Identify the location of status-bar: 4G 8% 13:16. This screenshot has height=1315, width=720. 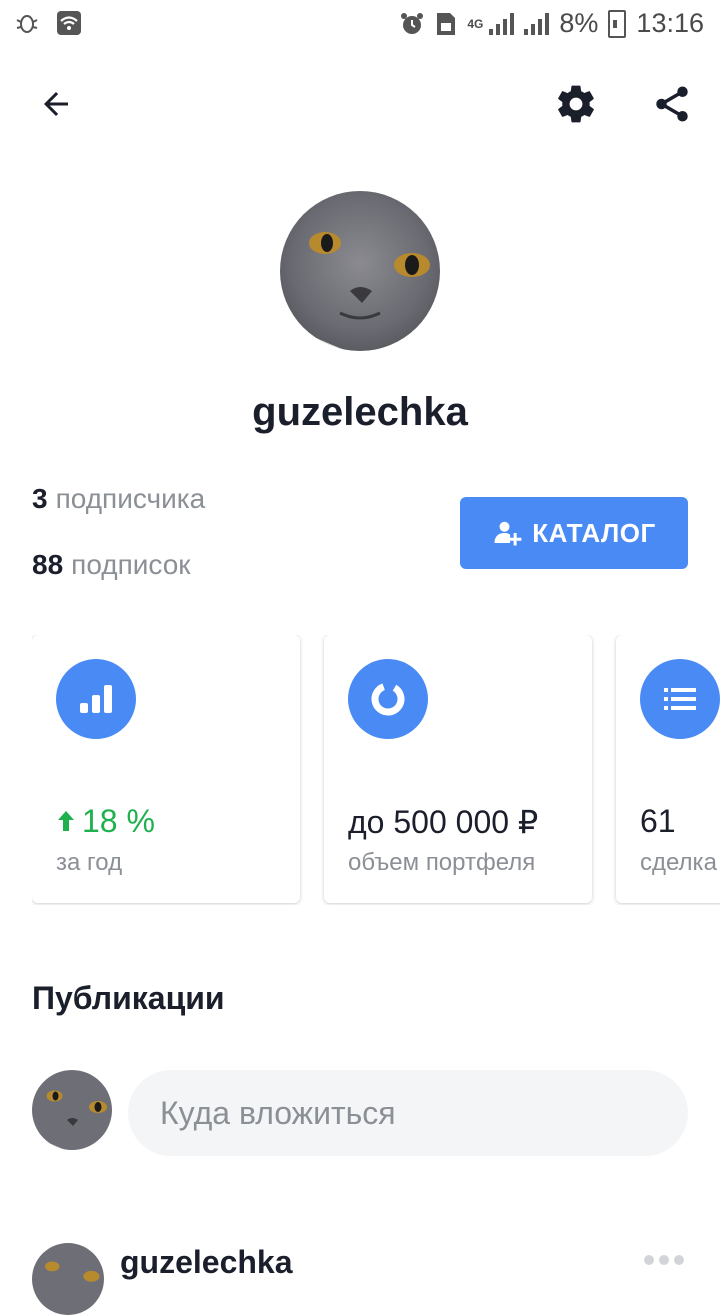
(360, 24).